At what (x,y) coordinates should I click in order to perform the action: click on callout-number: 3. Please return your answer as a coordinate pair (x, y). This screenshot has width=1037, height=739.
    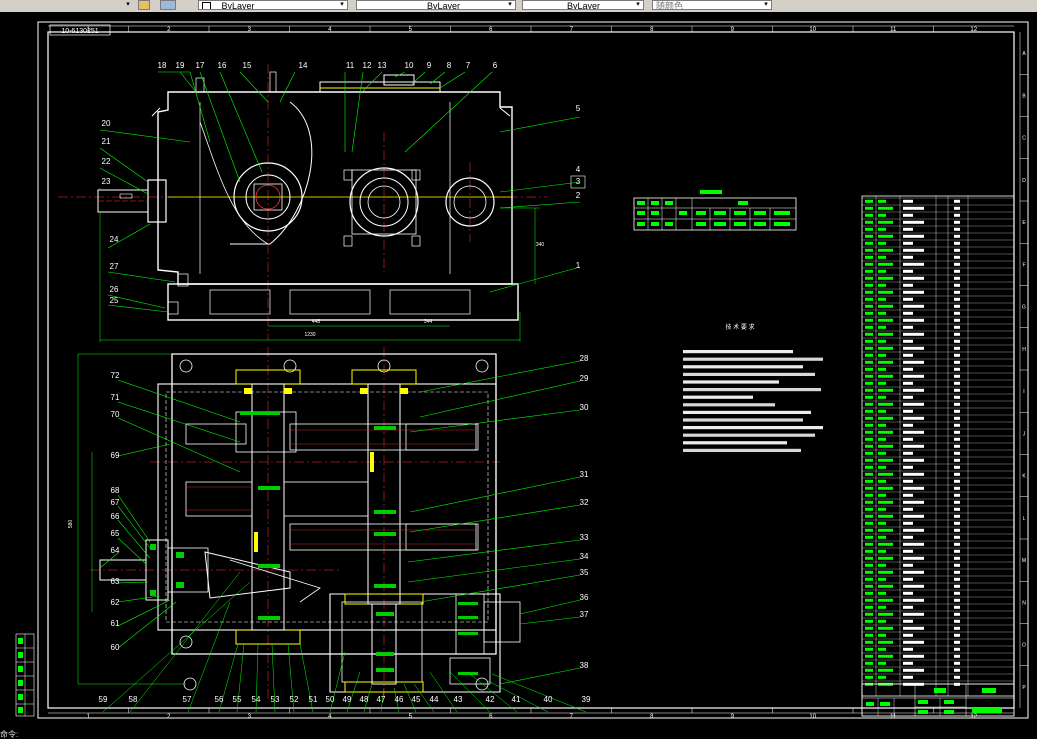
    Looking at the image, I should click on (578, 181).